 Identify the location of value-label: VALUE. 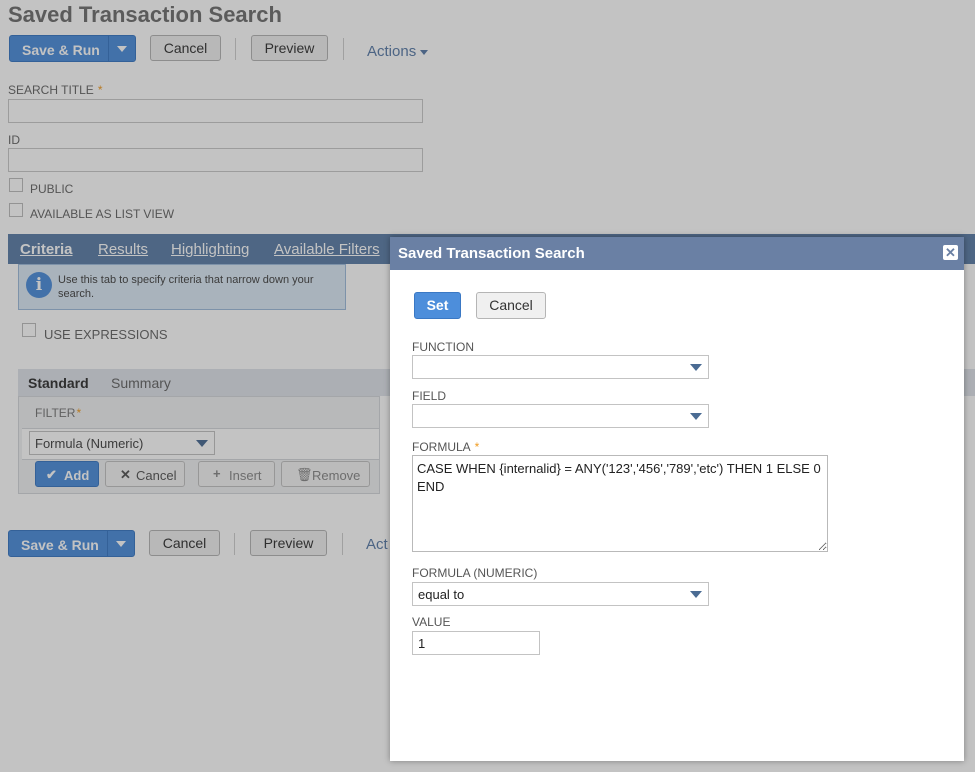
(431, 622).